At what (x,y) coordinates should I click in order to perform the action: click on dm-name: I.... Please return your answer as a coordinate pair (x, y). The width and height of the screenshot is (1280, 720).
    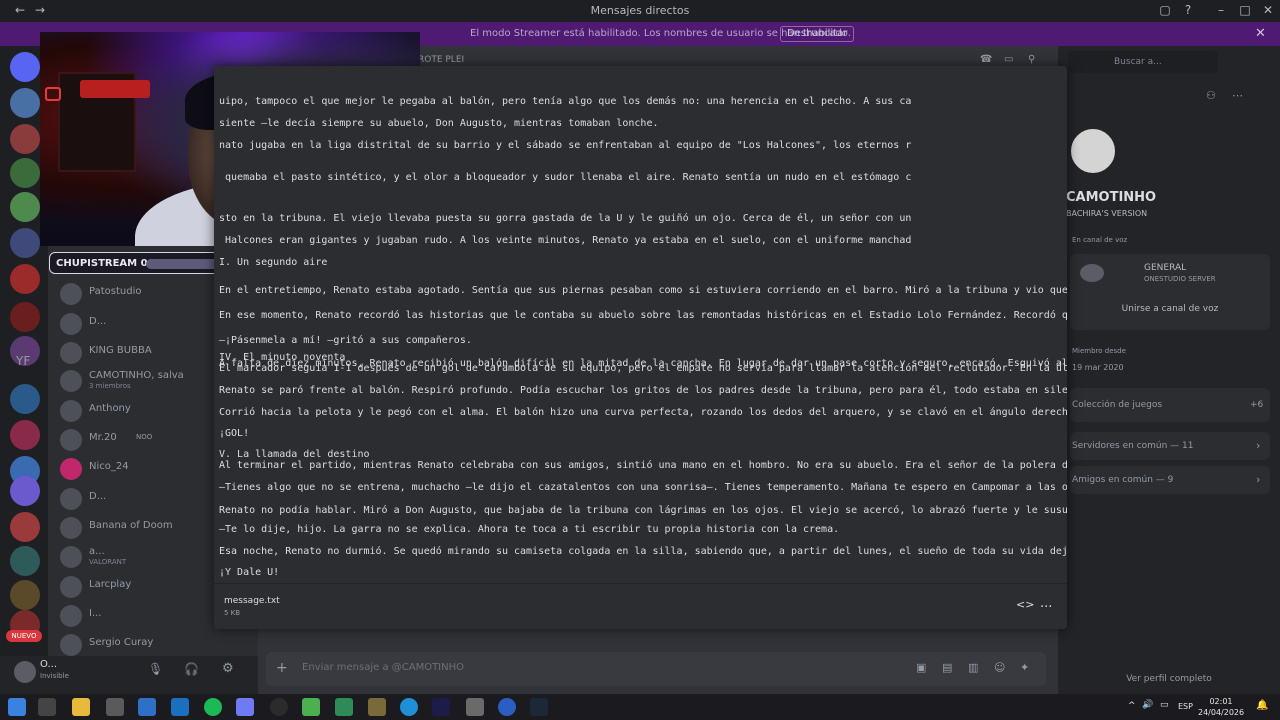
    Looking at the image, I should click on (95, 613).